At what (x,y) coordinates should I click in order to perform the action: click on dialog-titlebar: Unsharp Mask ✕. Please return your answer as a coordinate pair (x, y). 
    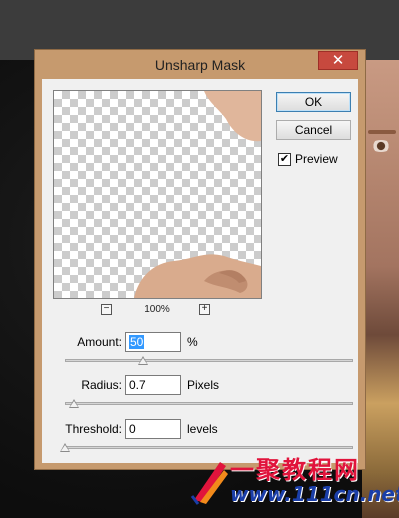
    Looking at the image, I should click on (200, 64).